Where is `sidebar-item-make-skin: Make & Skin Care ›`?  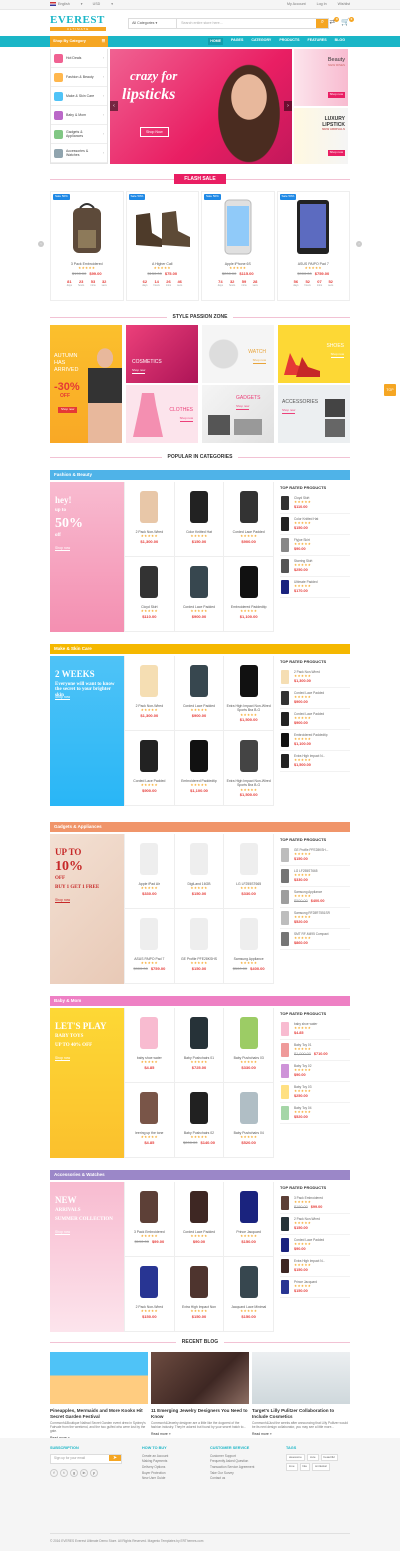 sidebar-item-make-skin: Make & Skin Care › is located at coordinates (79, 96).